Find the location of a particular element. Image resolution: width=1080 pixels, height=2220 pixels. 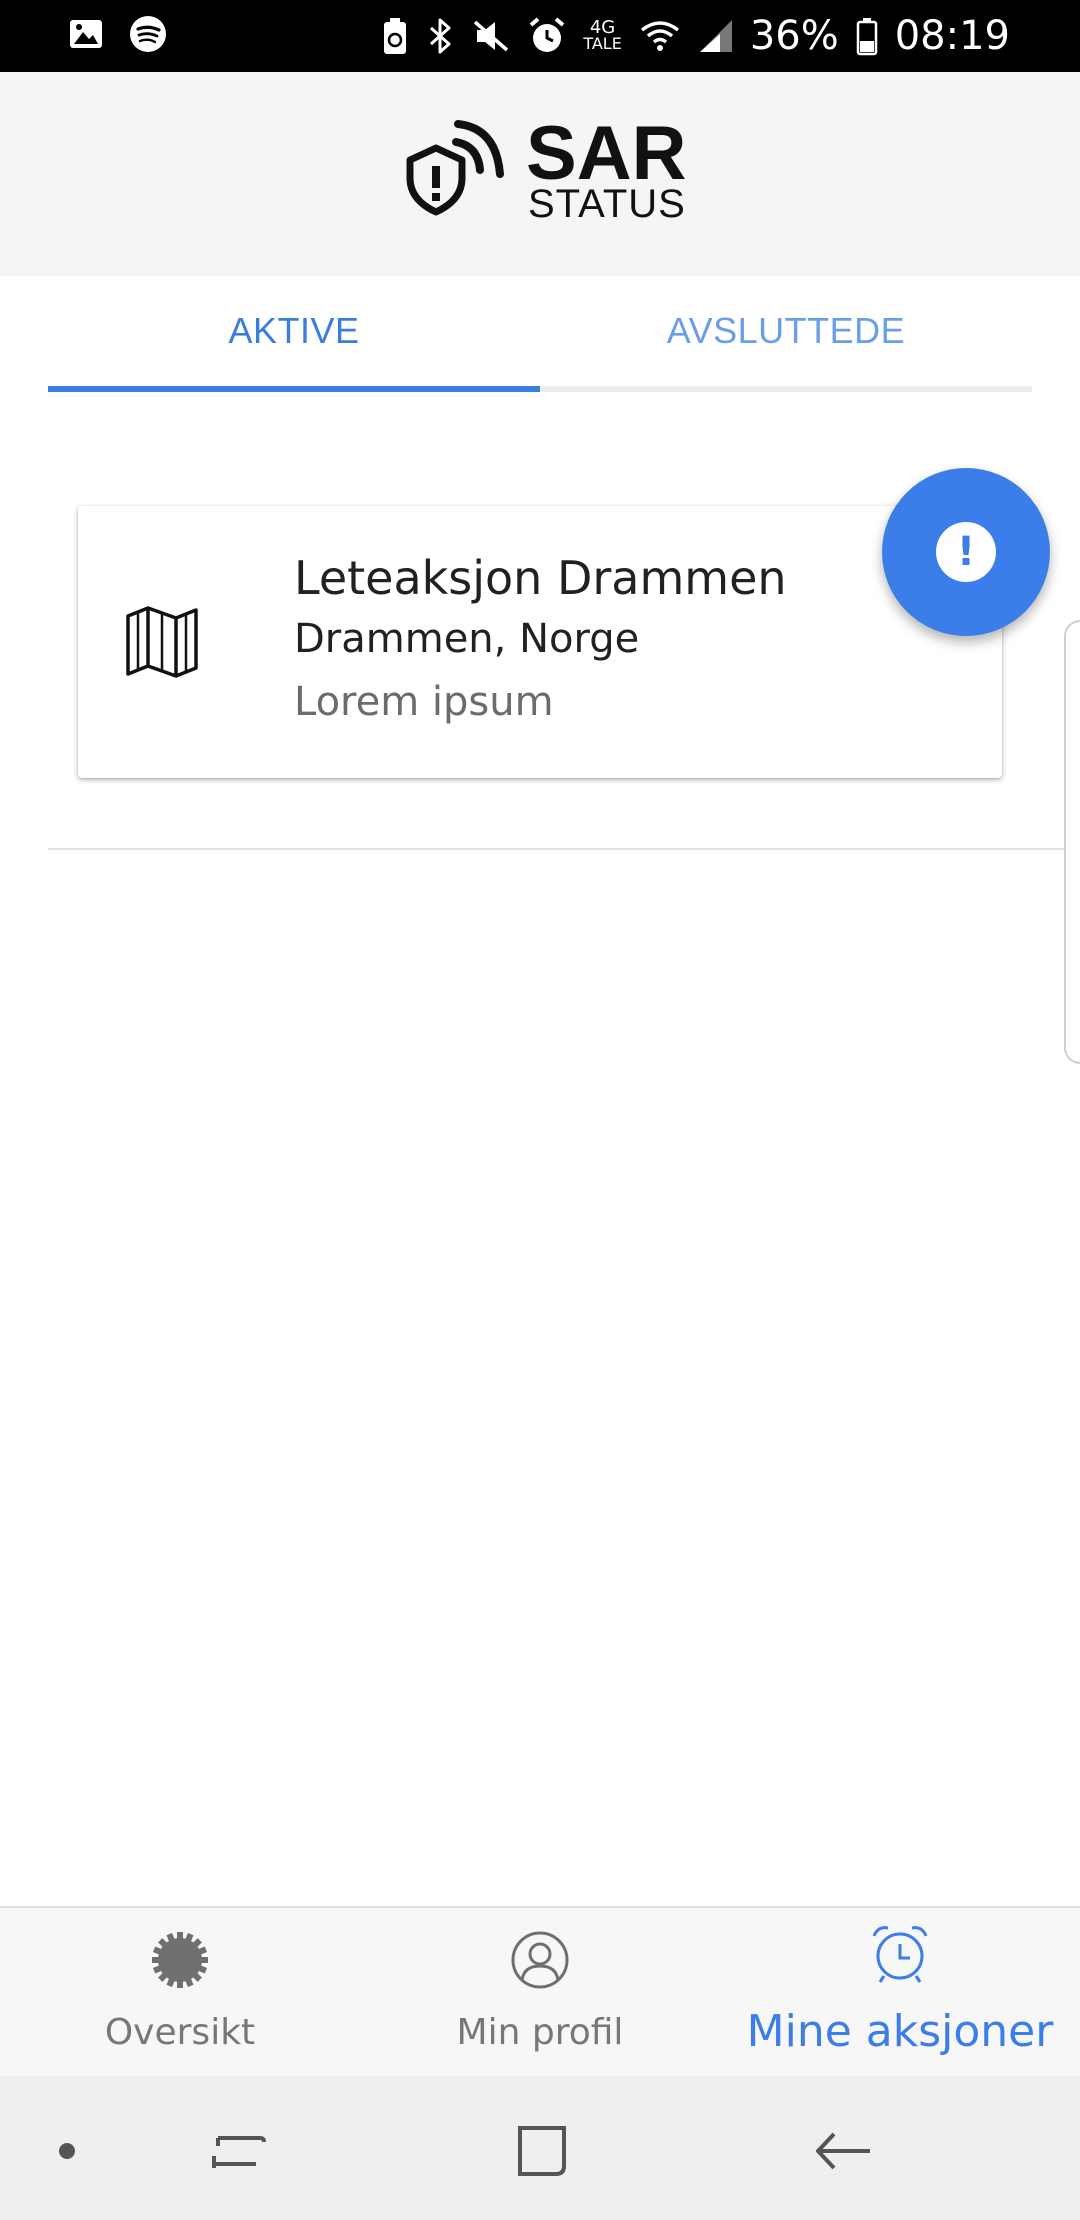

tab-bar: AKTIVE AVSLUTTEDE is located at coordinates (540, 334).